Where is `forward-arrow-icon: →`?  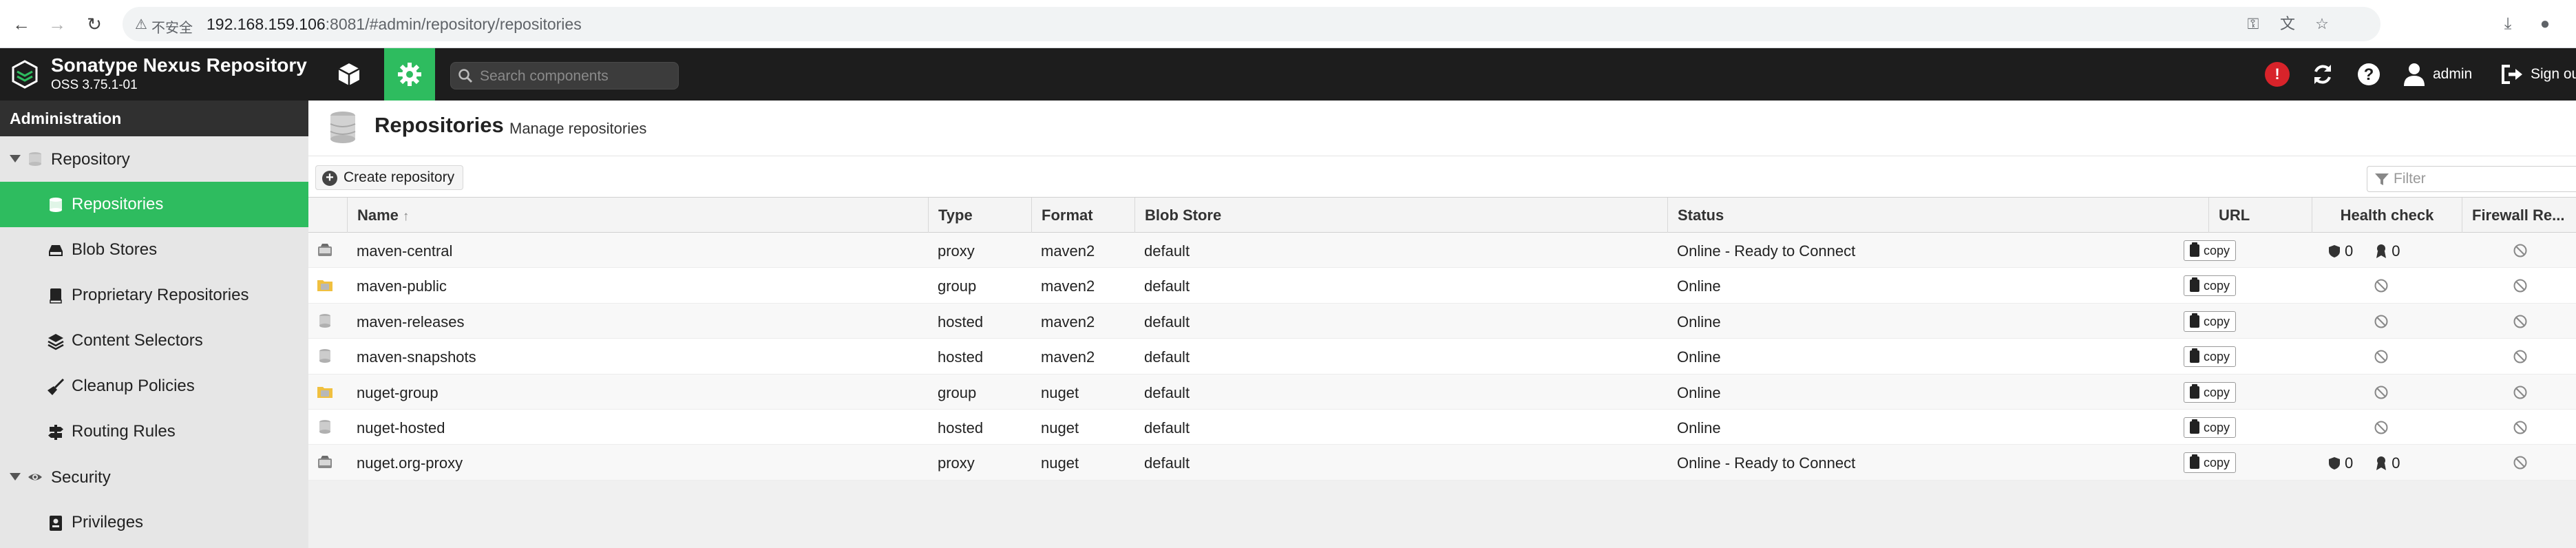 forward-arrow-icon: → is located at coordinates (57, 24).